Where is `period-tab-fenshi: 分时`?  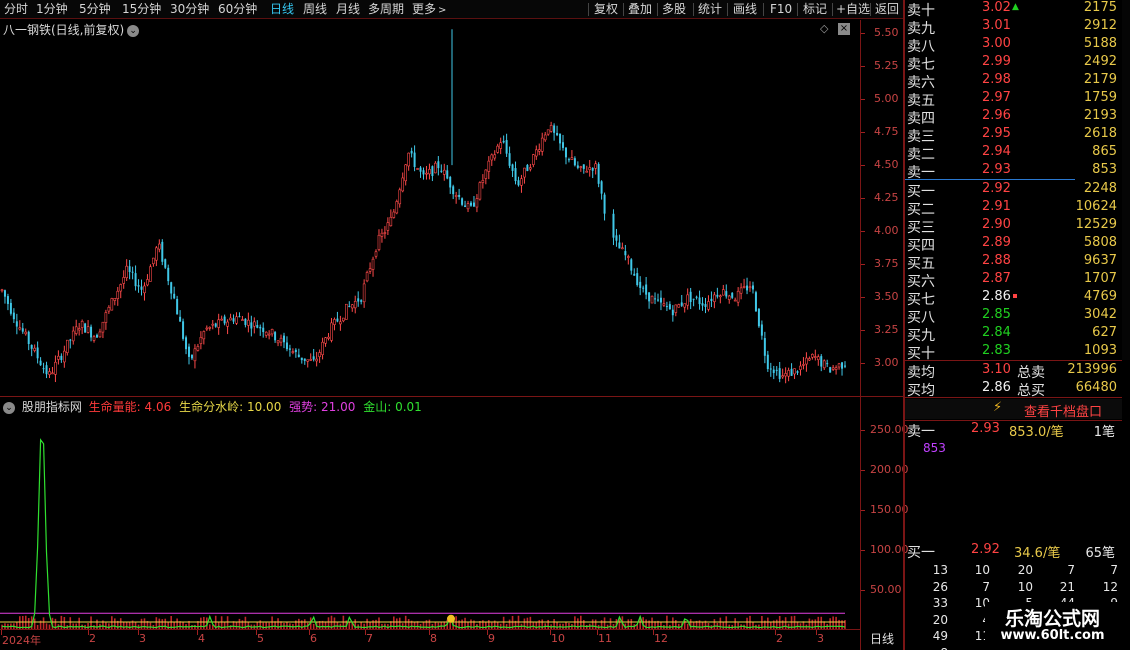
period-tab-fenshi: 分时 is located at coordinates (16, 9).